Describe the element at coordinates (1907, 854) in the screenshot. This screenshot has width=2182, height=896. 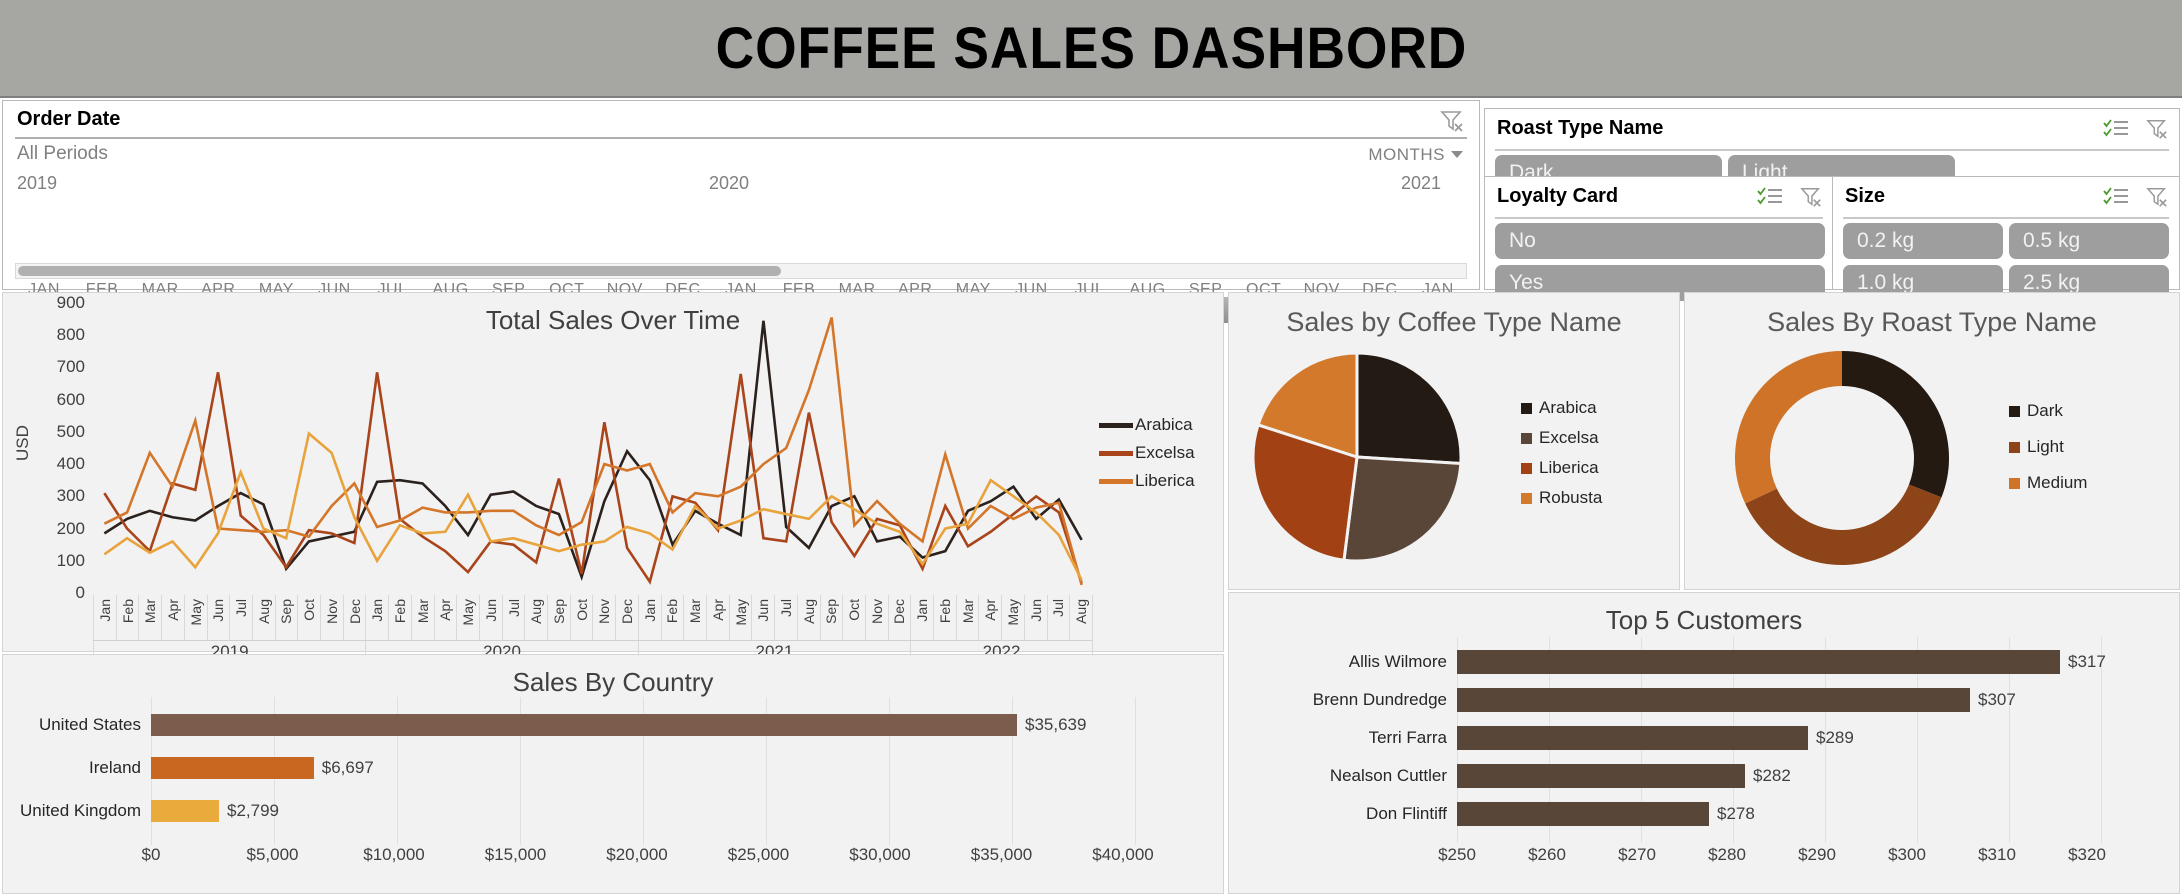
I see `x-tick-label: $300` at that location.